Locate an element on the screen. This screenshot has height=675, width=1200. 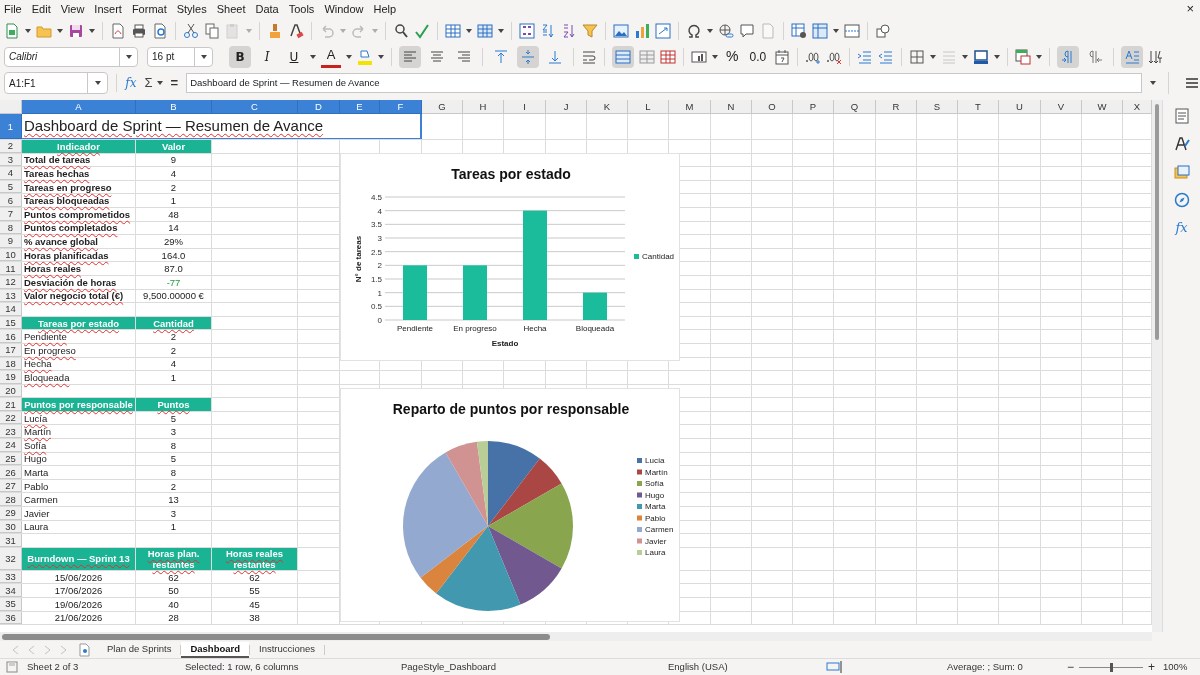
add-sheet-icon is located at coordinates (84, 649).